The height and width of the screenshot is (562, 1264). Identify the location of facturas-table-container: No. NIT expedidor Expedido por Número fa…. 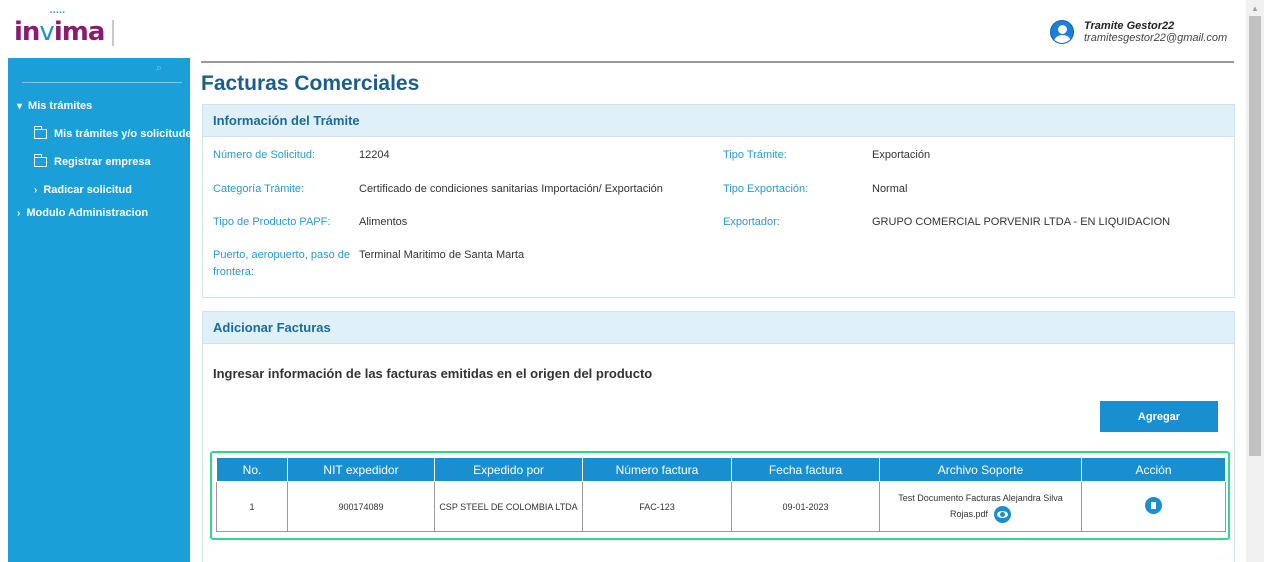
(720, 495).